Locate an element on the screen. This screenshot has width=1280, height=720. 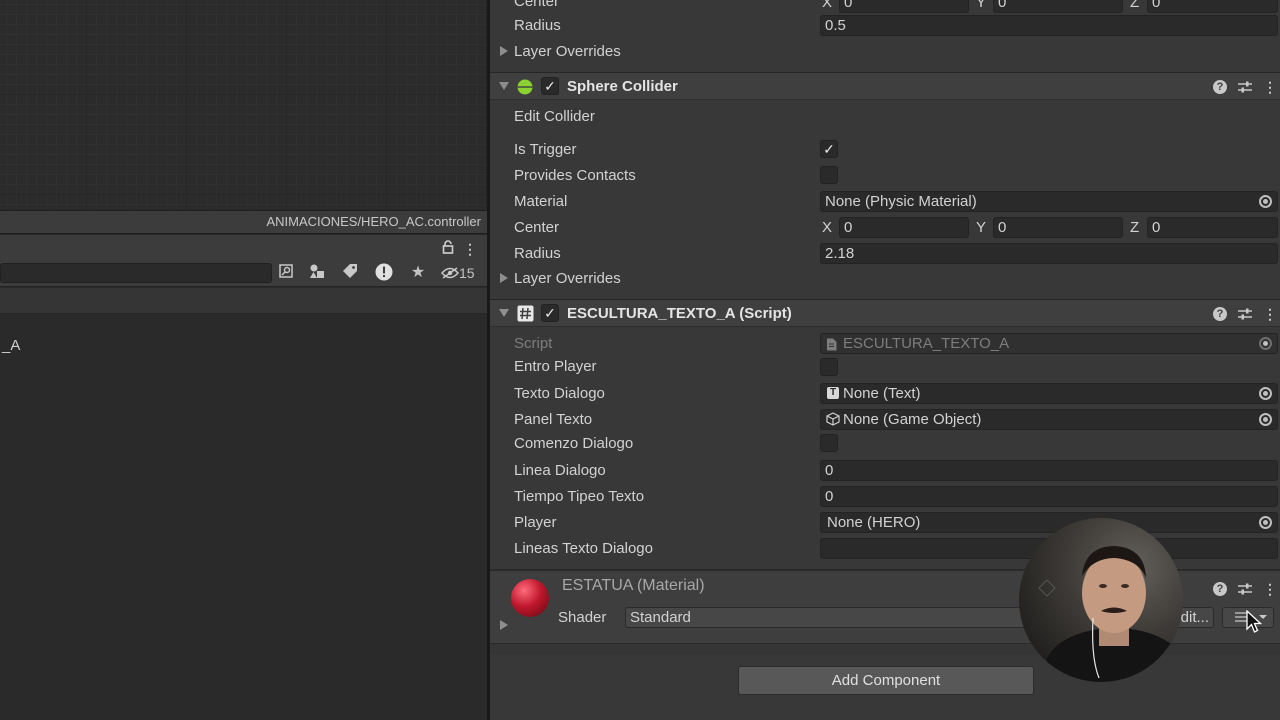
tiempo-tipeo-field: 0 is located at coordinates (1049, 496).